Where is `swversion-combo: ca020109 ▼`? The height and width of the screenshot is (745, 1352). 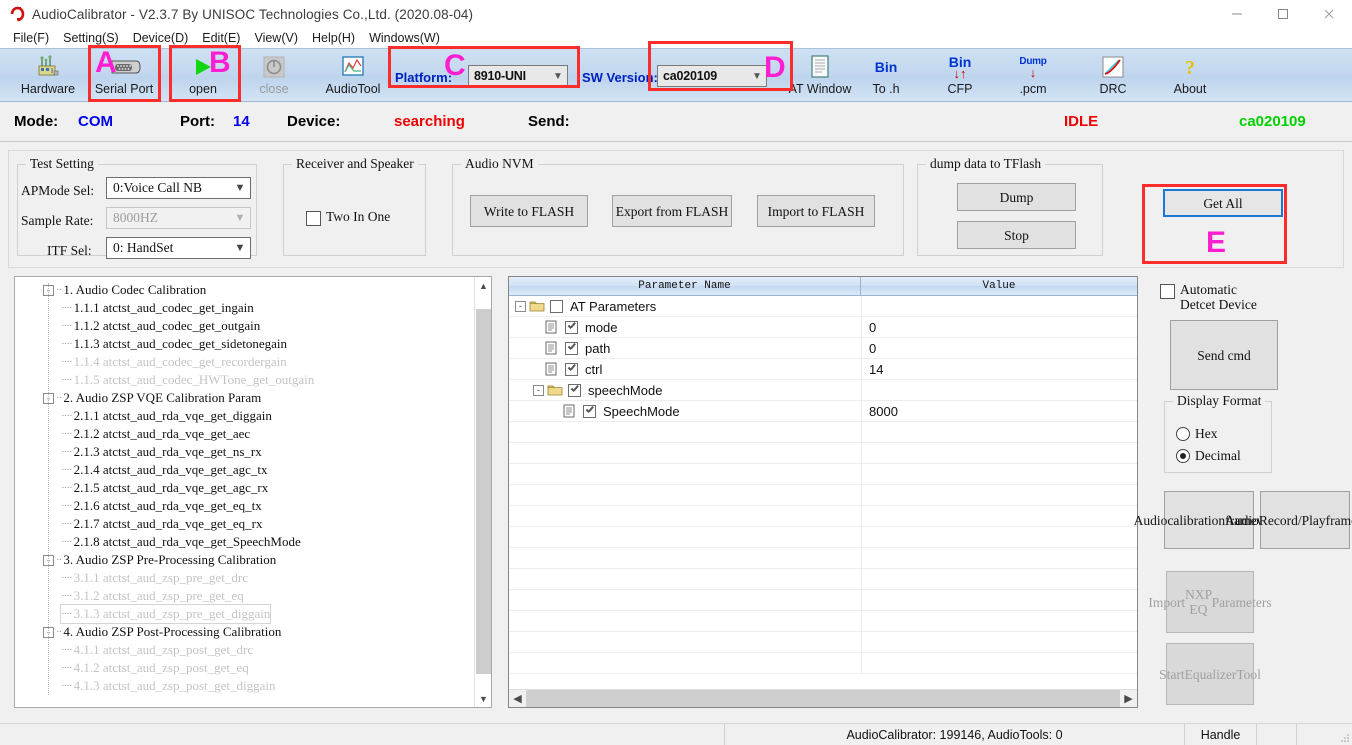
swversion-combo: ca020109 ▼ is located at coordinates (712, 76).